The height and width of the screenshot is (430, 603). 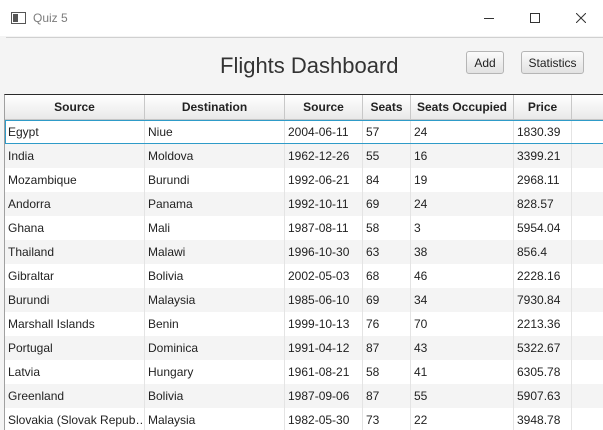 I want to click on statistics-button: Statistics, so click(x=552, y=62).